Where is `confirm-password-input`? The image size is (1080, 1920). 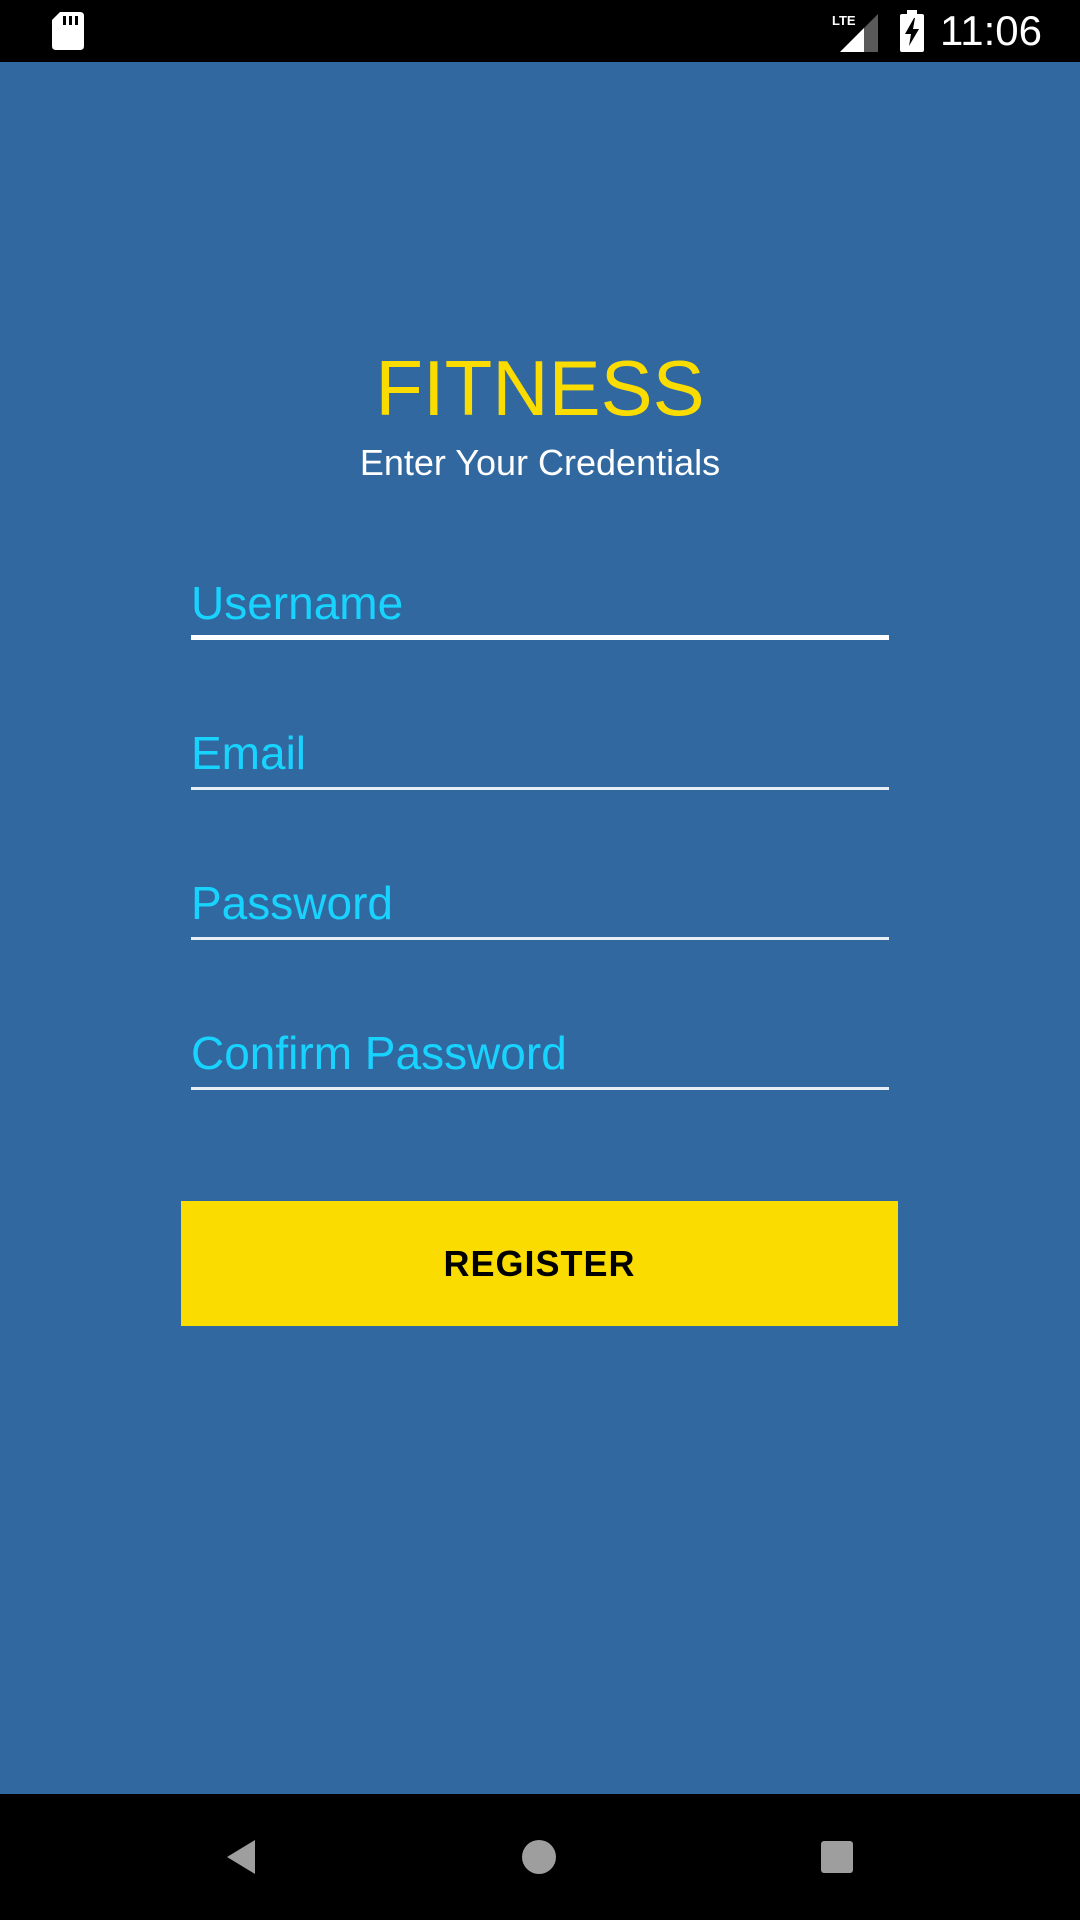 confirm-password-input is located at coordinates (540, 1053).